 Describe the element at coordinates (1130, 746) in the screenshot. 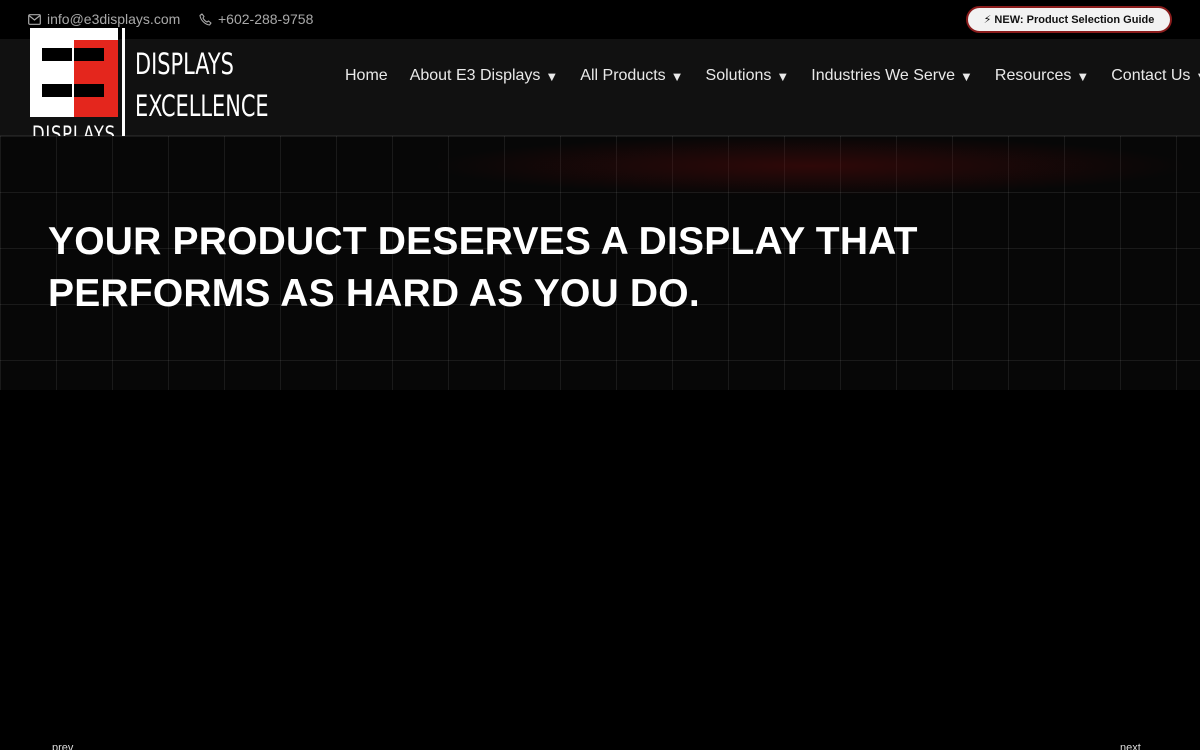

I see `slider-next-button: next` at that location.